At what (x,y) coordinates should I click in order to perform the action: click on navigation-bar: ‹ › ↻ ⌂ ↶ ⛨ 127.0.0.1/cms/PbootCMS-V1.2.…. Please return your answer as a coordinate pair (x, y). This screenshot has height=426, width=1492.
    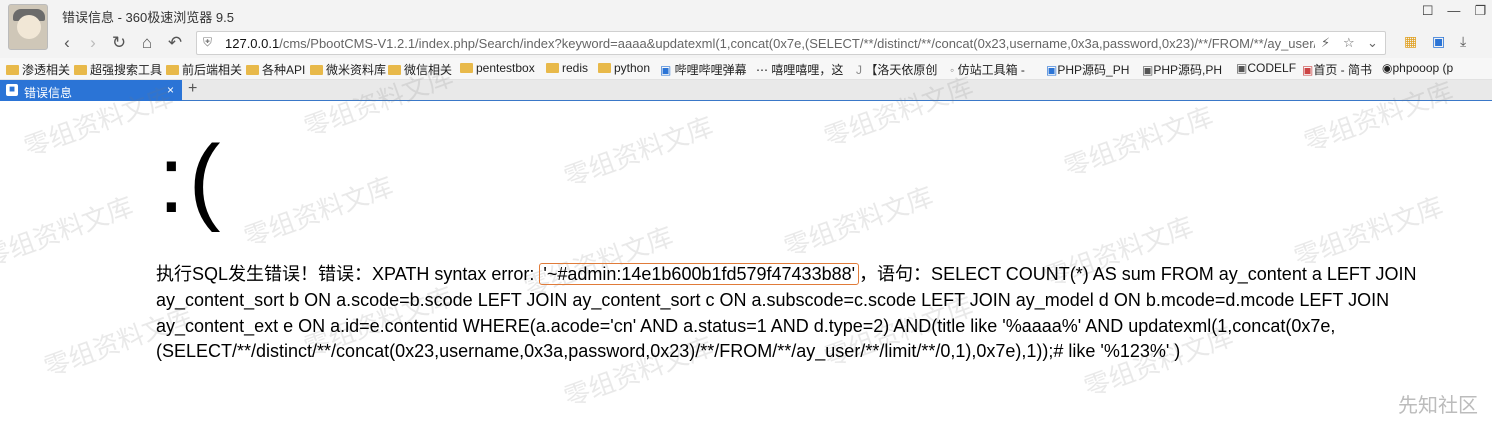
    Looking at the image, I should click on (746, 43).